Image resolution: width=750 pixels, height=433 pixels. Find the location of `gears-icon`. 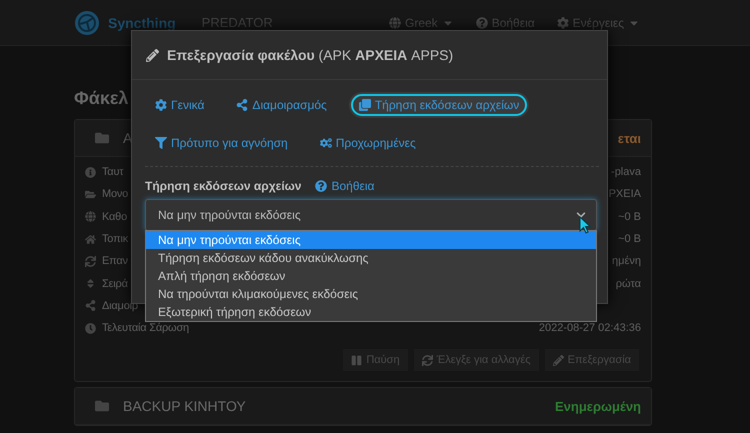

gears-icon is located at coordinates (326, 143).